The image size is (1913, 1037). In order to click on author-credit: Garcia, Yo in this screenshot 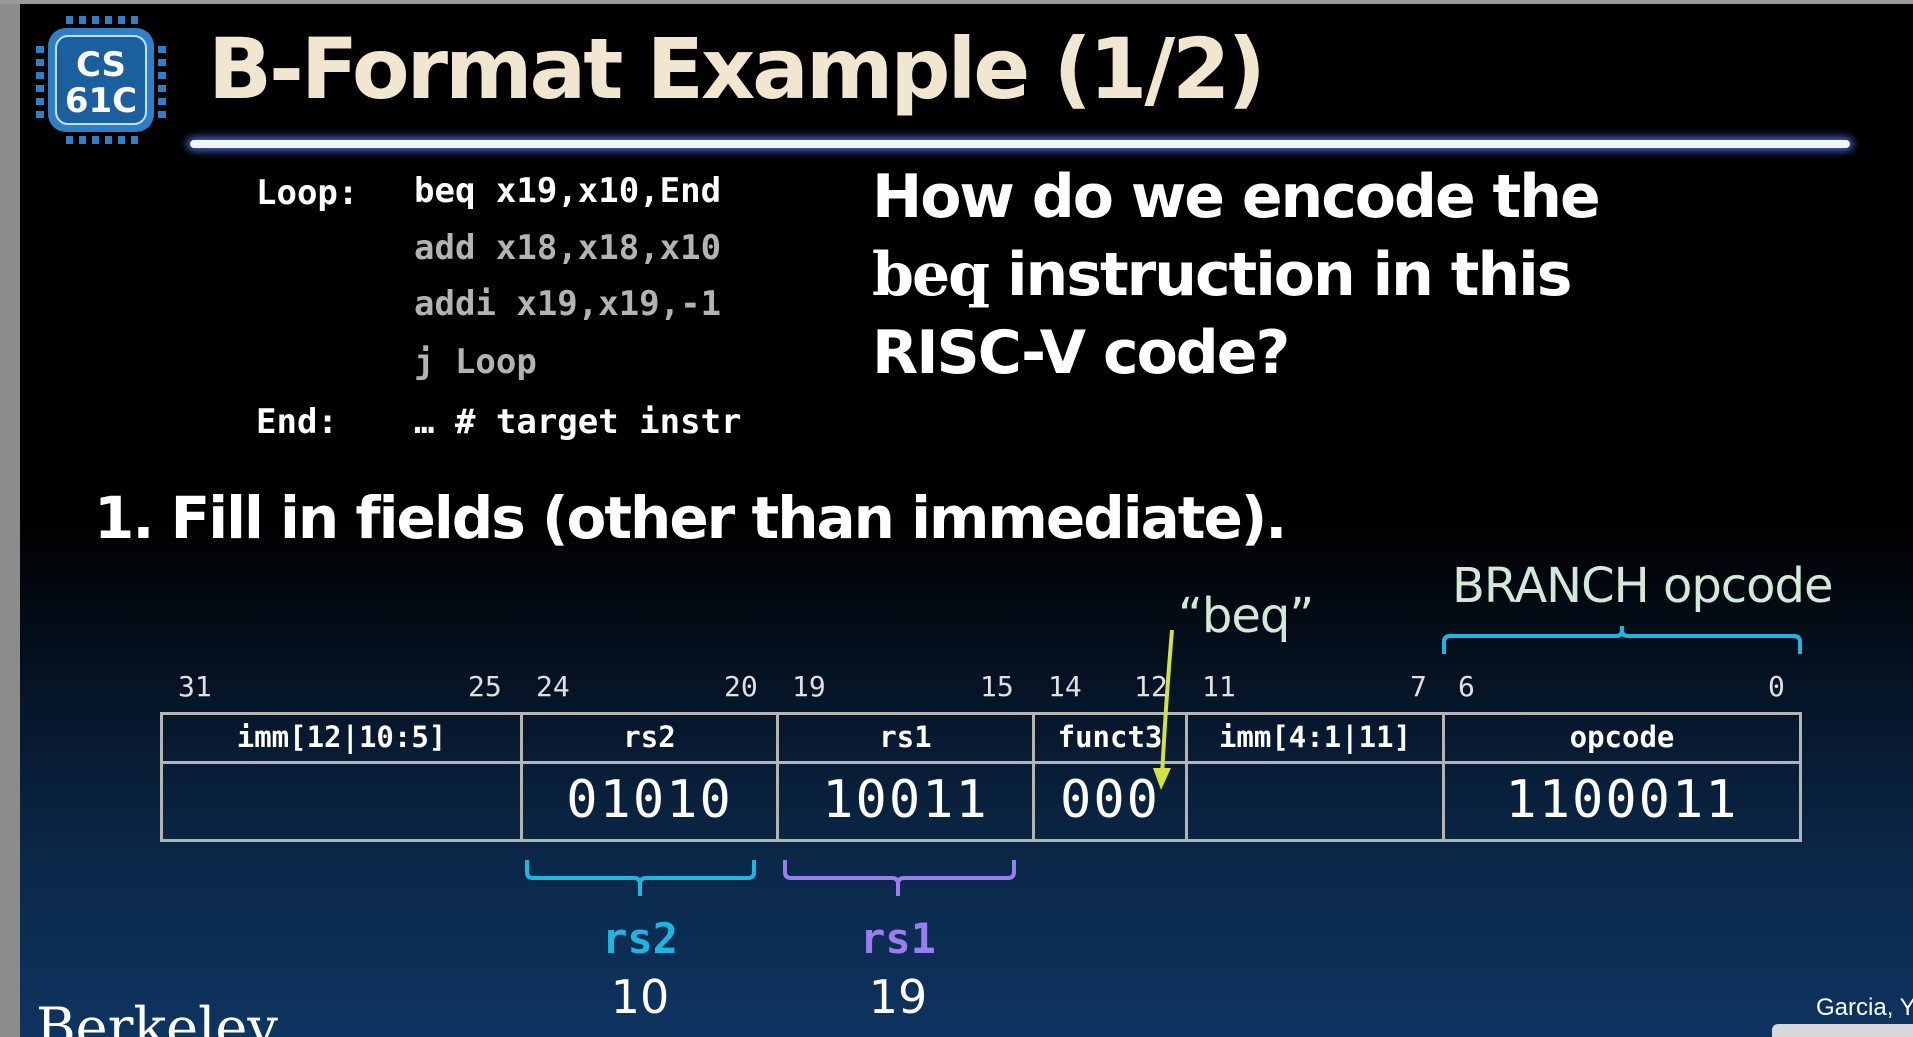, I will do `click(1864, 1007)`.